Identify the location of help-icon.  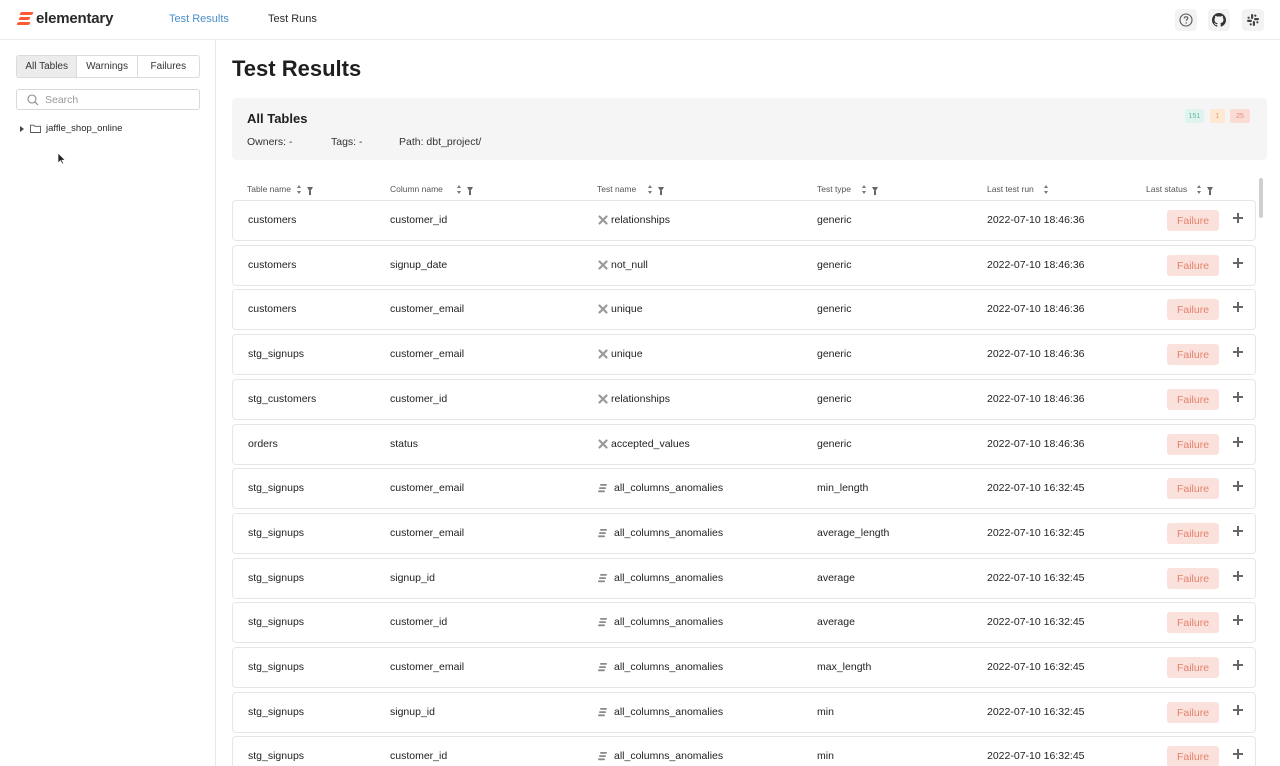
(1186, 20).